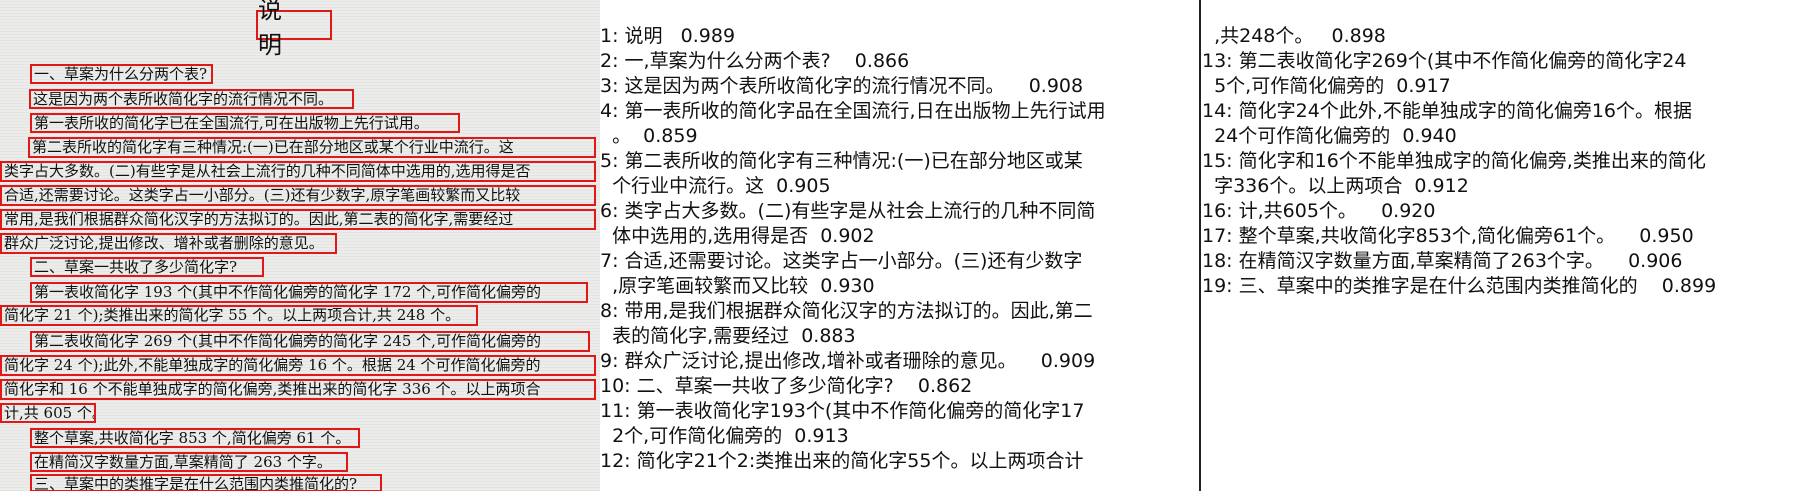 This screenshot has height=491, width=1800. I want to click on ocr-result-line: 字336个。以上两项合 0.912, so click(1335, 186).